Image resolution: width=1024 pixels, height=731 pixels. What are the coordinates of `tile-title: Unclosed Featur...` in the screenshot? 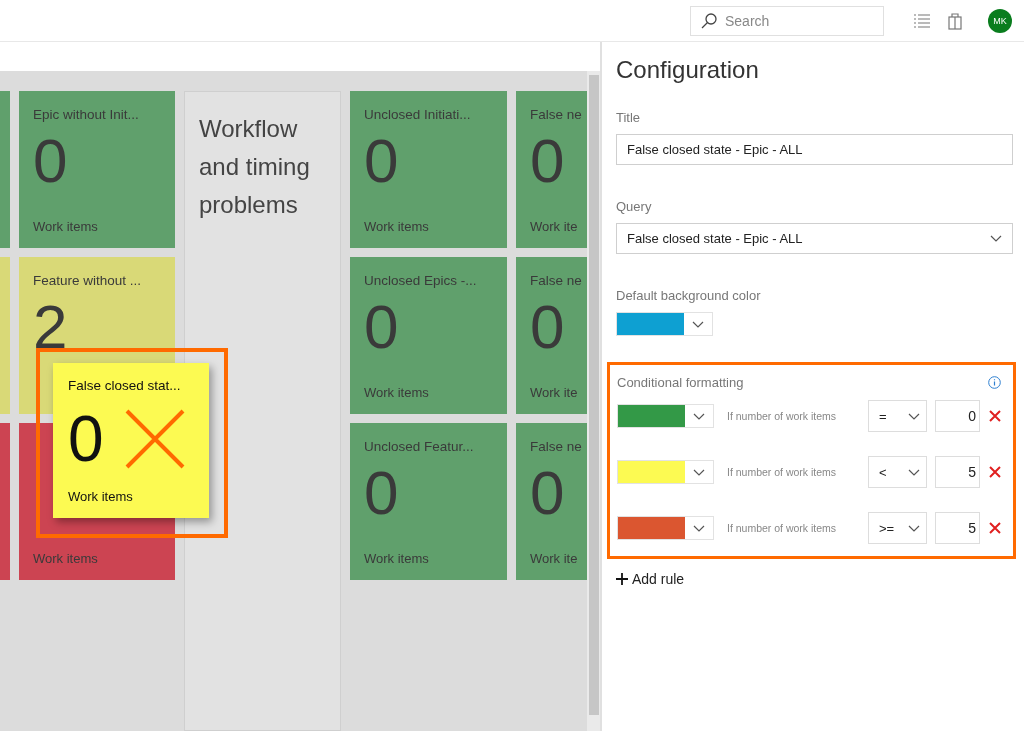 It's located at (419, 446).